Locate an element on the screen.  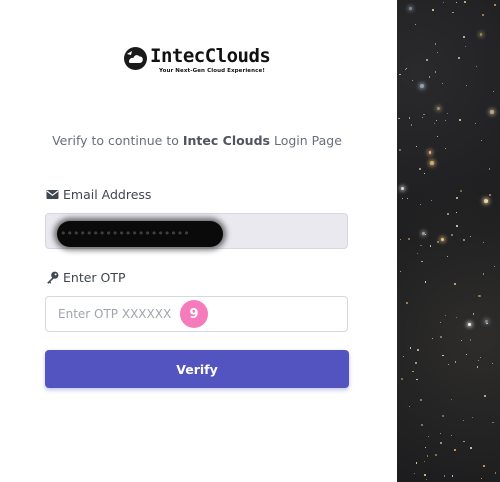
key-icon is located at coordinates (53, 277).